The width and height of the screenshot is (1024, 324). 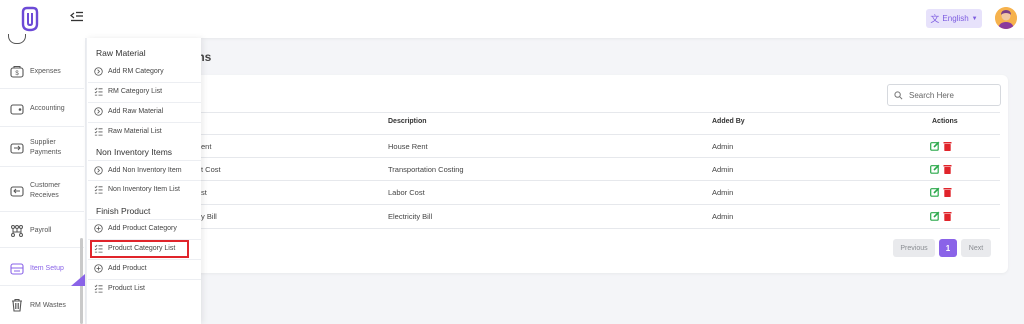 What do you see at coordinates (139, 249) in the screenshot?
I see `selection-highlight-box` at bounding box center [139, 249].